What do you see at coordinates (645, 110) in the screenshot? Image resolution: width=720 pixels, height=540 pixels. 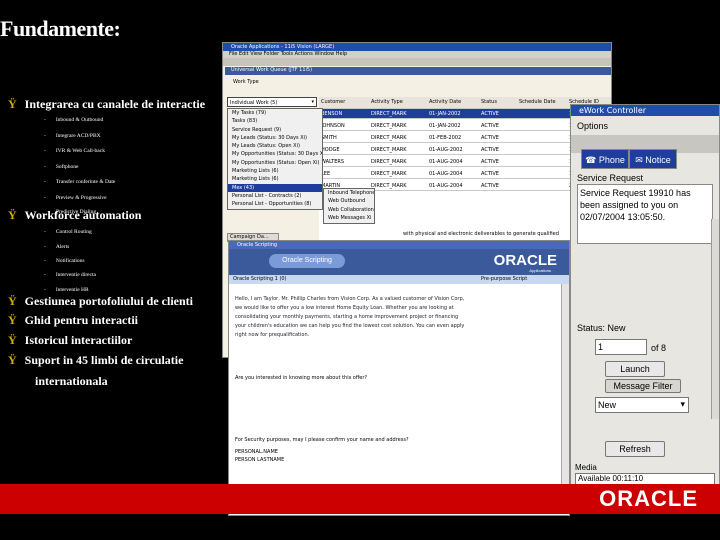 I see `controller-titlebar: eWork Controller` at bounding box center [645, 110].